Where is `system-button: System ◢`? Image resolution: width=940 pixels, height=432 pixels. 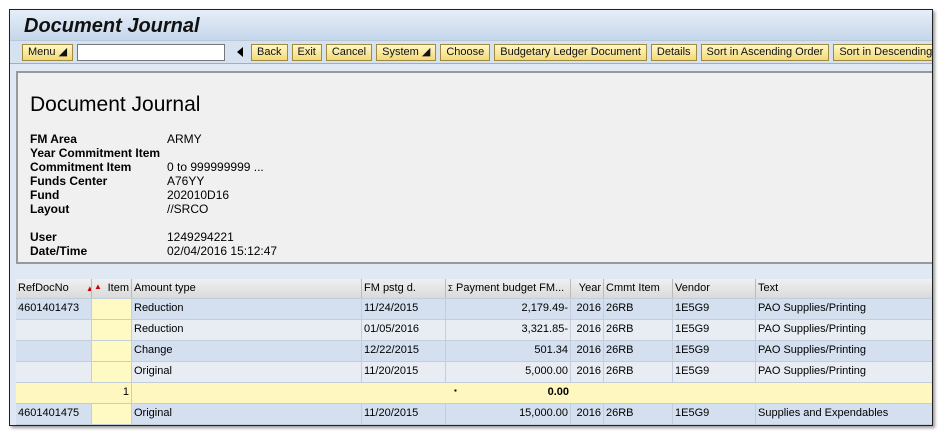
system-button: System ◢ is located at coordinates (406, 52).